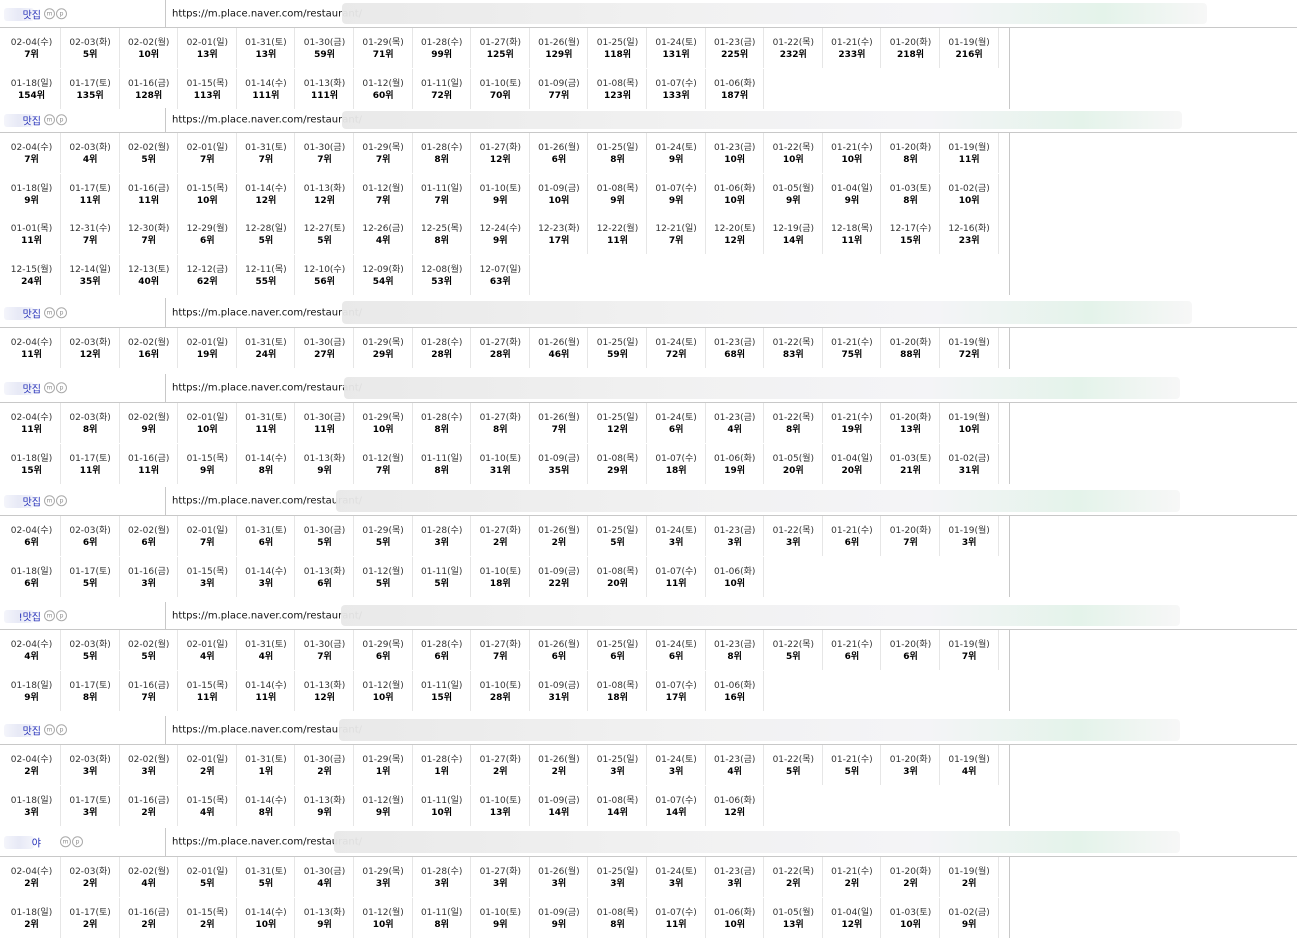 The height and width of the screenshot is (946, 1297). What do you see at coordinates (30, 615) in the screenshot?
I see `keyword-text: !맛집` at bounding box center [30, 615].